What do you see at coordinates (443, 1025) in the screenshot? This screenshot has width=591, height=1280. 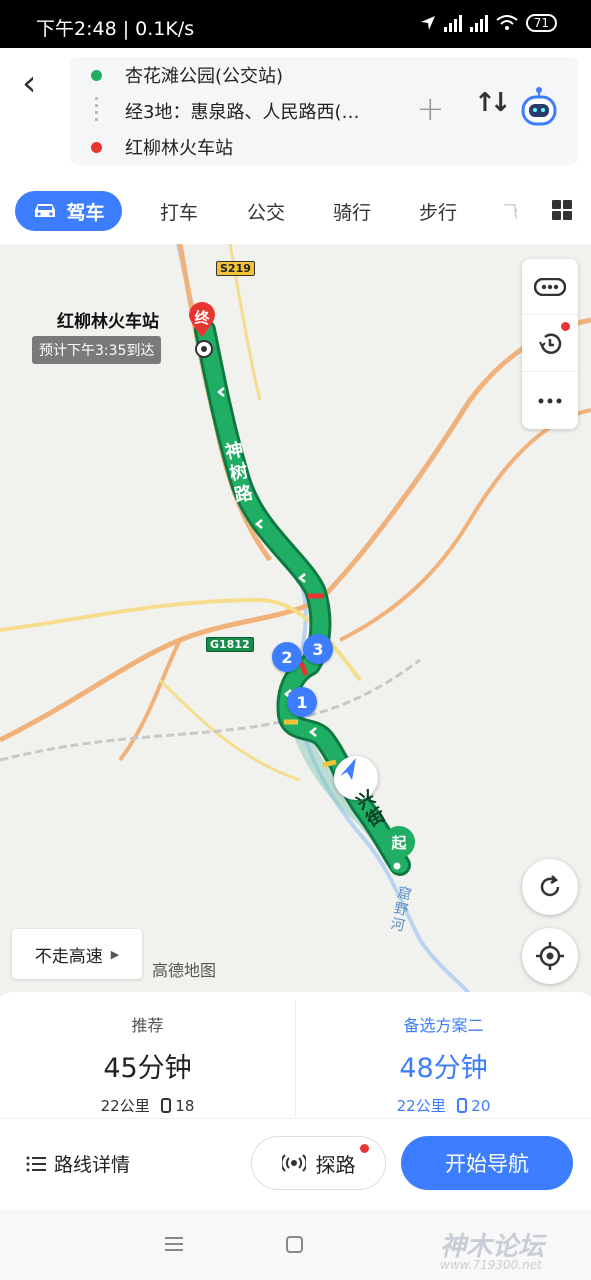 I see `route-option-label: 备选方案二` at bounding box center [443, 1025].